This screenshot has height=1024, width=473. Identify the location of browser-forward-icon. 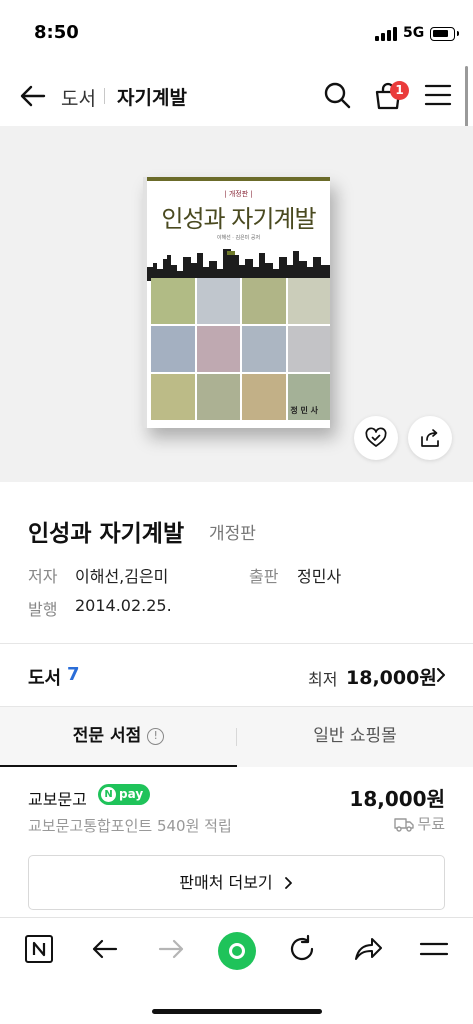
(171, 949).